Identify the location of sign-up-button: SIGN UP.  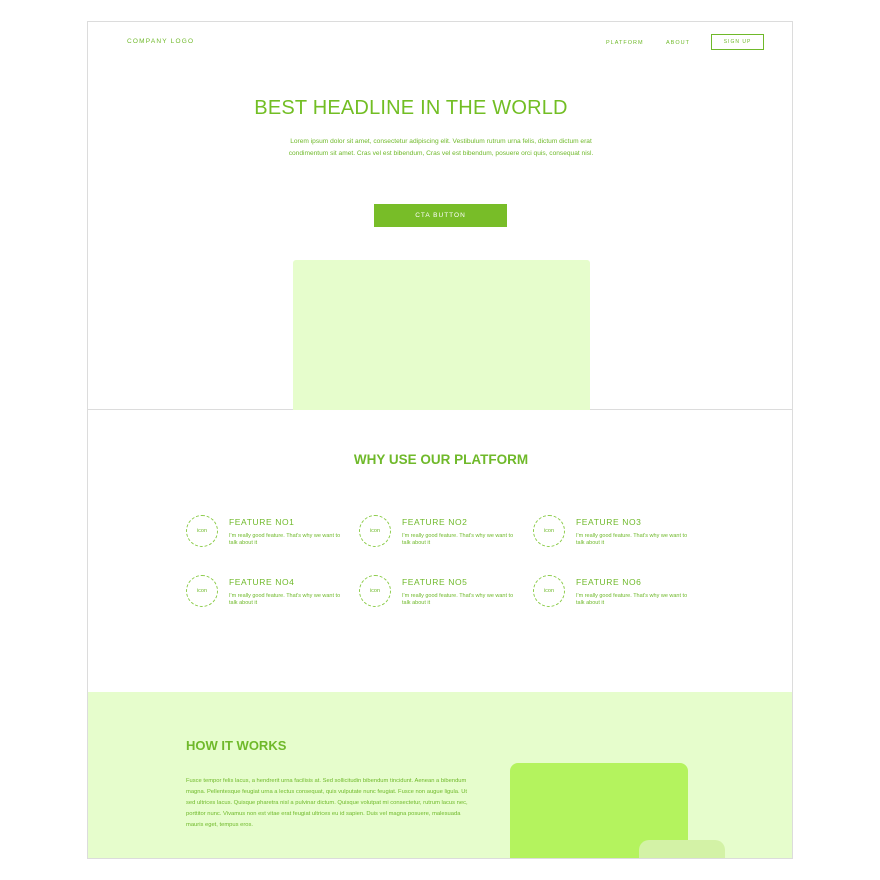
(737, 42).